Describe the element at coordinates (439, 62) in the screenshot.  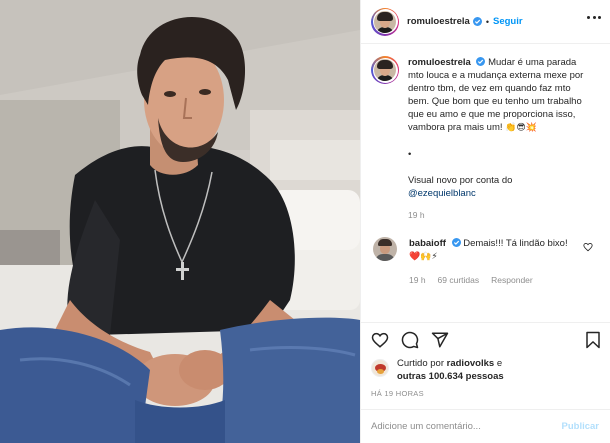
I see `caption-username: romuloestrela` at that location.